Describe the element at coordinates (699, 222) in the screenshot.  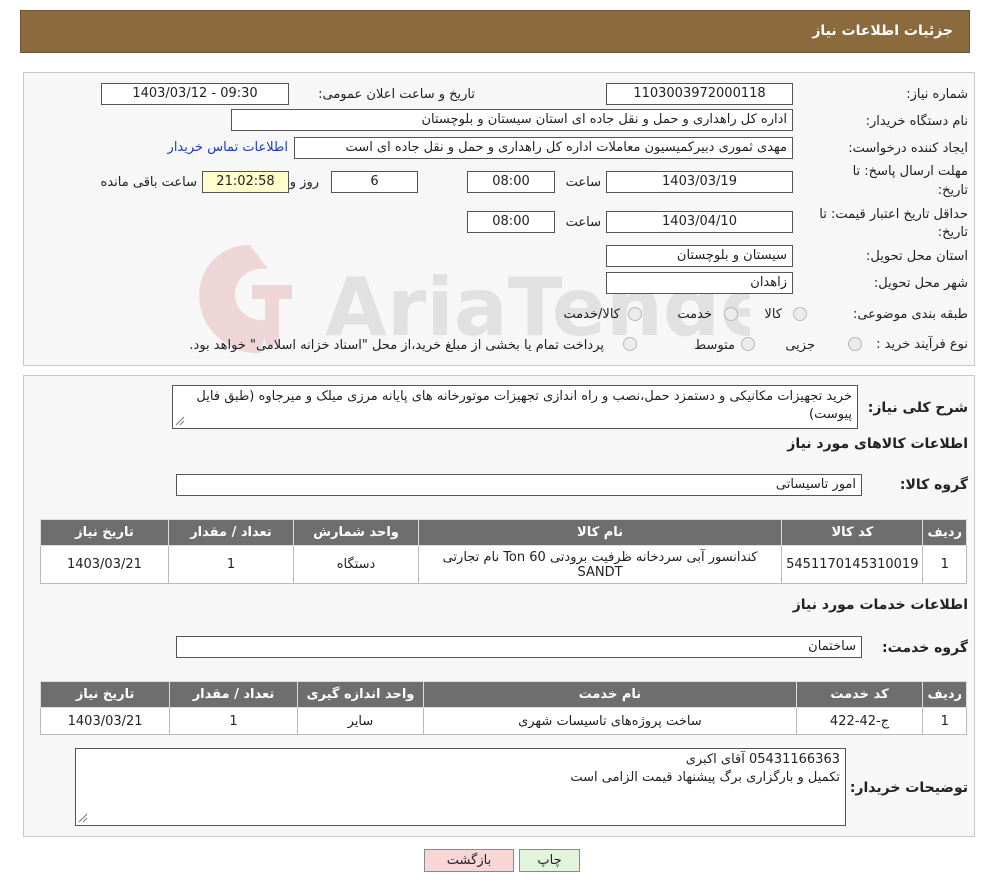
I see `validity-date-field: 1403/04/10` at that location.